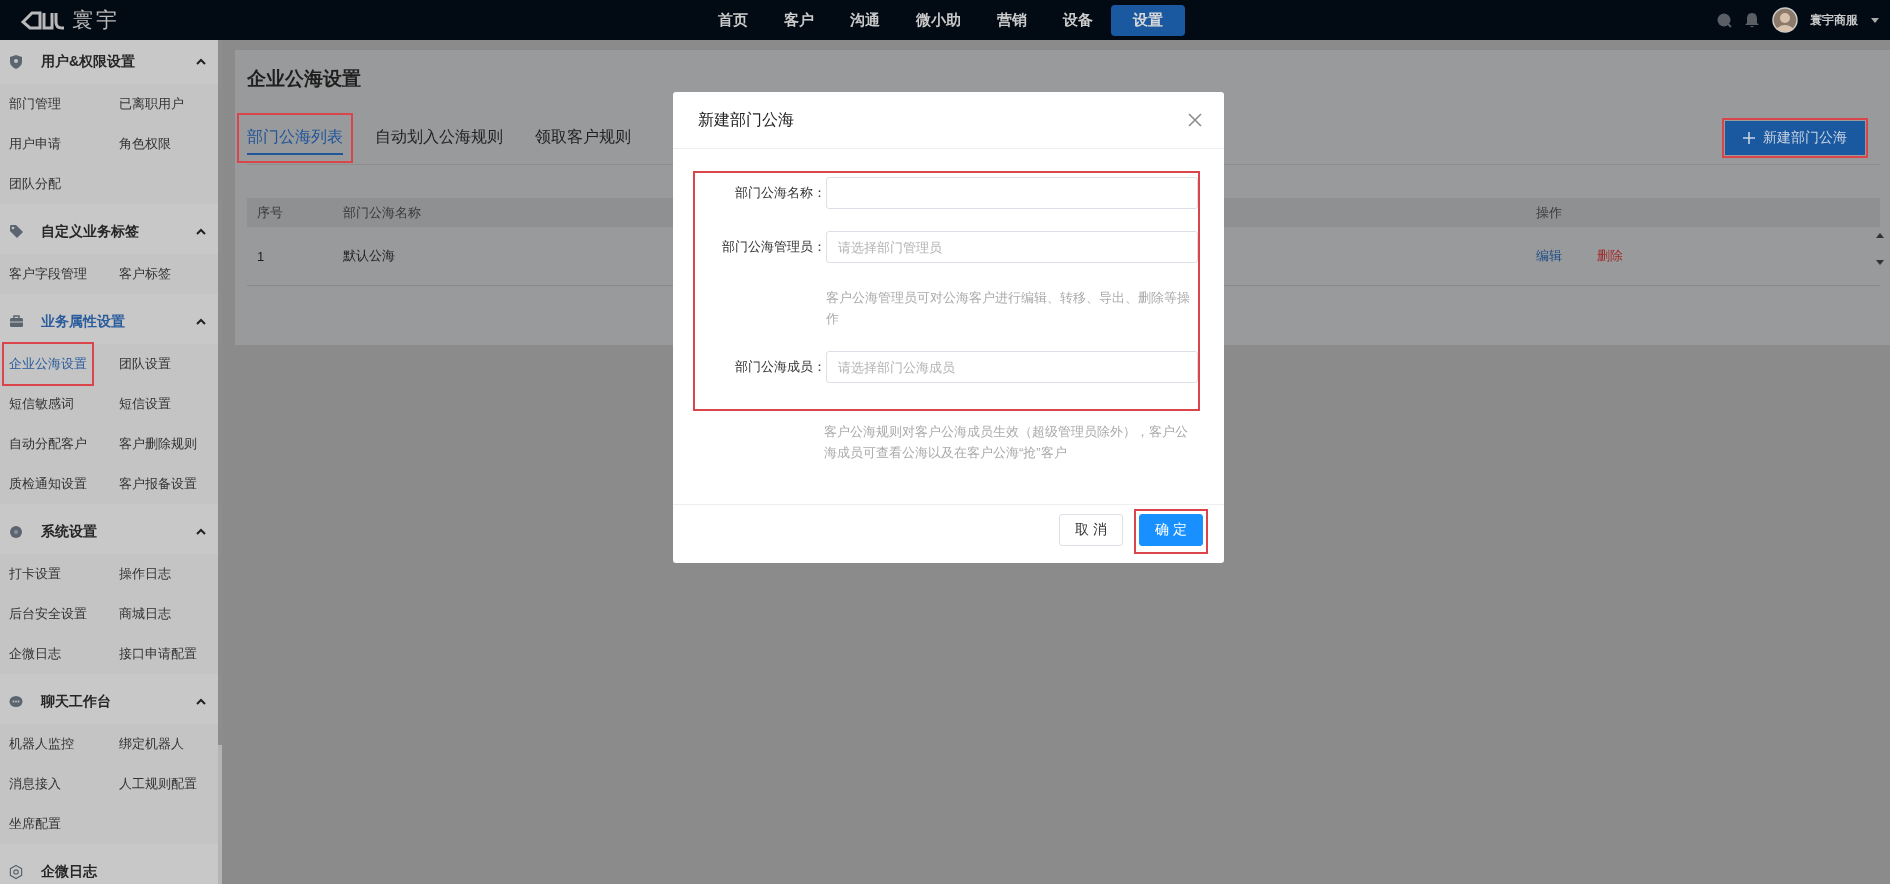  I want to click on sidebar-item: 客户报备设置, so click(158, 484).